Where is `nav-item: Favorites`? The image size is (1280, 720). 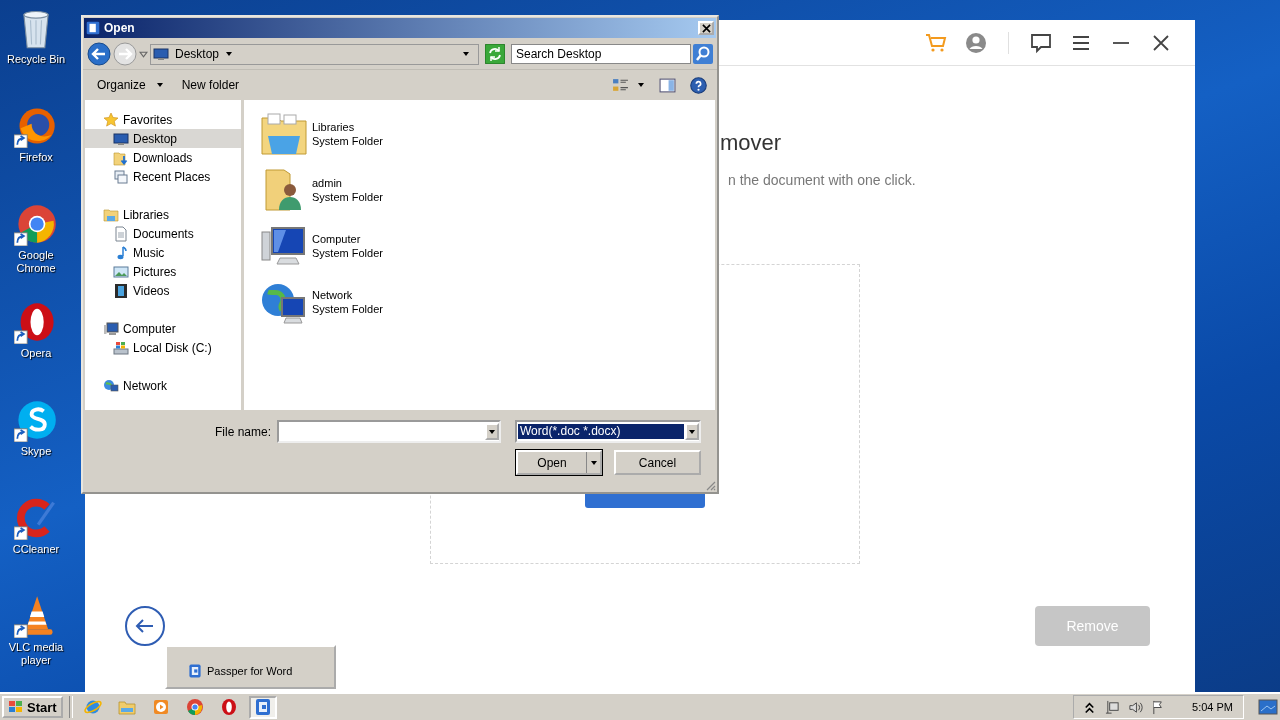 nav-item: Favorites is located at coordinates (163, 119).